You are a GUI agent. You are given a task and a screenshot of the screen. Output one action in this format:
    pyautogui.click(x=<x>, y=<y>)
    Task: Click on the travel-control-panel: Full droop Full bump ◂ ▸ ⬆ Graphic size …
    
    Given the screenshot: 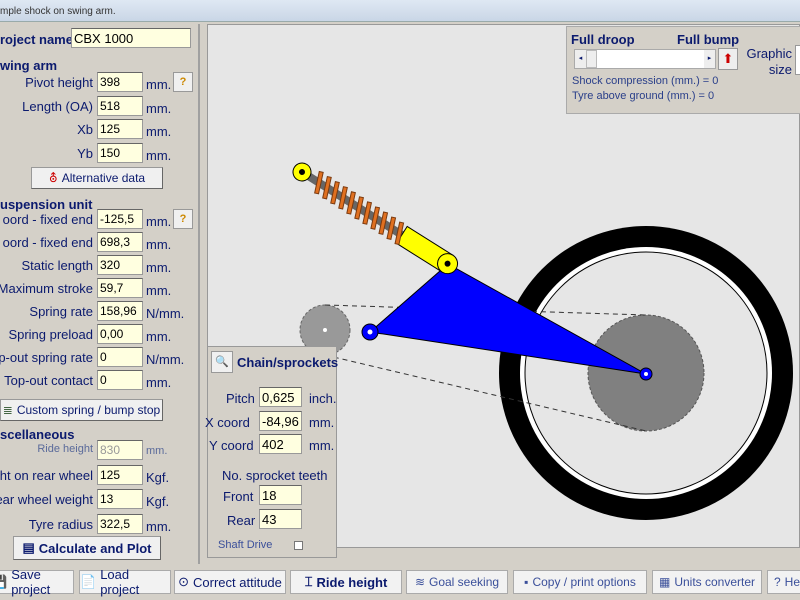 What is the action you would take?
    pyautogui.click(x=683, y=70)
    